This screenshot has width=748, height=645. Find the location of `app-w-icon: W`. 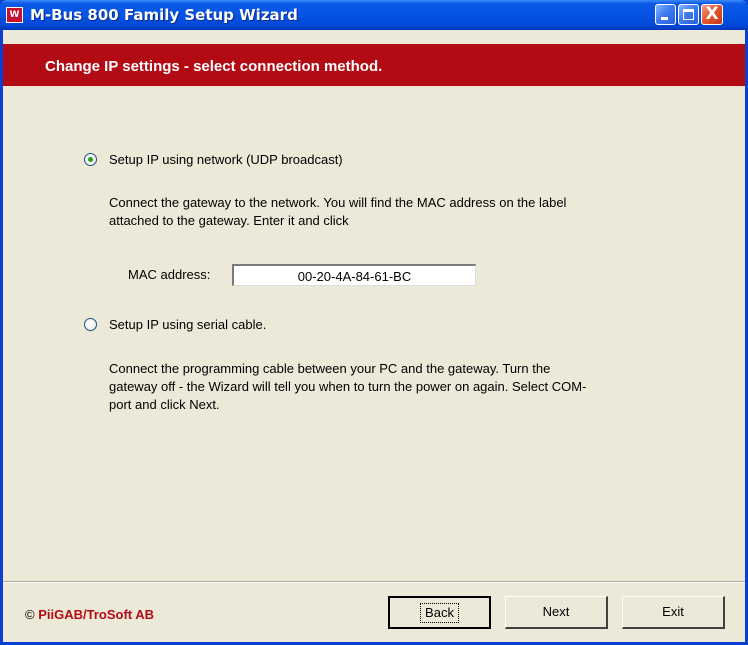

app-w-icon: W is located at coordinates (14, 15).